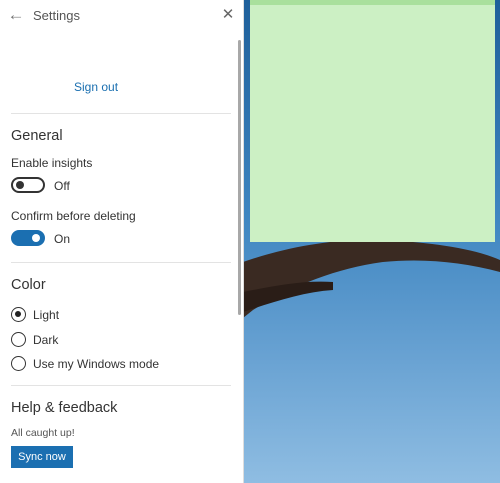  What do you see at coordinates (228, 15) in the screenshot?
I see `close-icon: ✕` at bounding box center [228, 15].